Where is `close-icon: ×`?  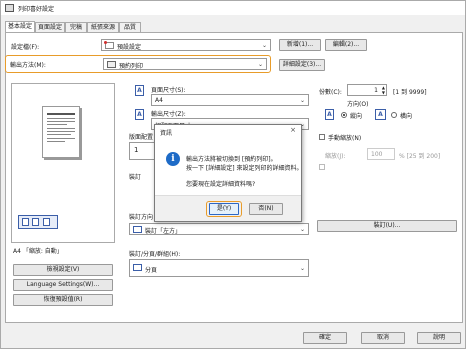
close-icon: × is located at coordinates (293, 130).